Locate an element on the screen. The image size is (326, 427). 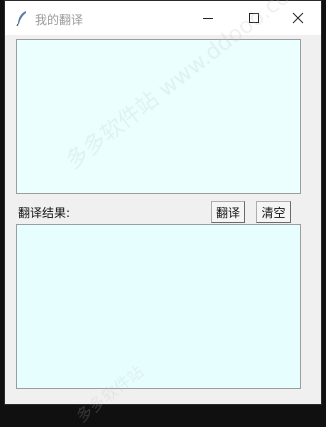
maximize-icon is located at coordinates (254, 18).